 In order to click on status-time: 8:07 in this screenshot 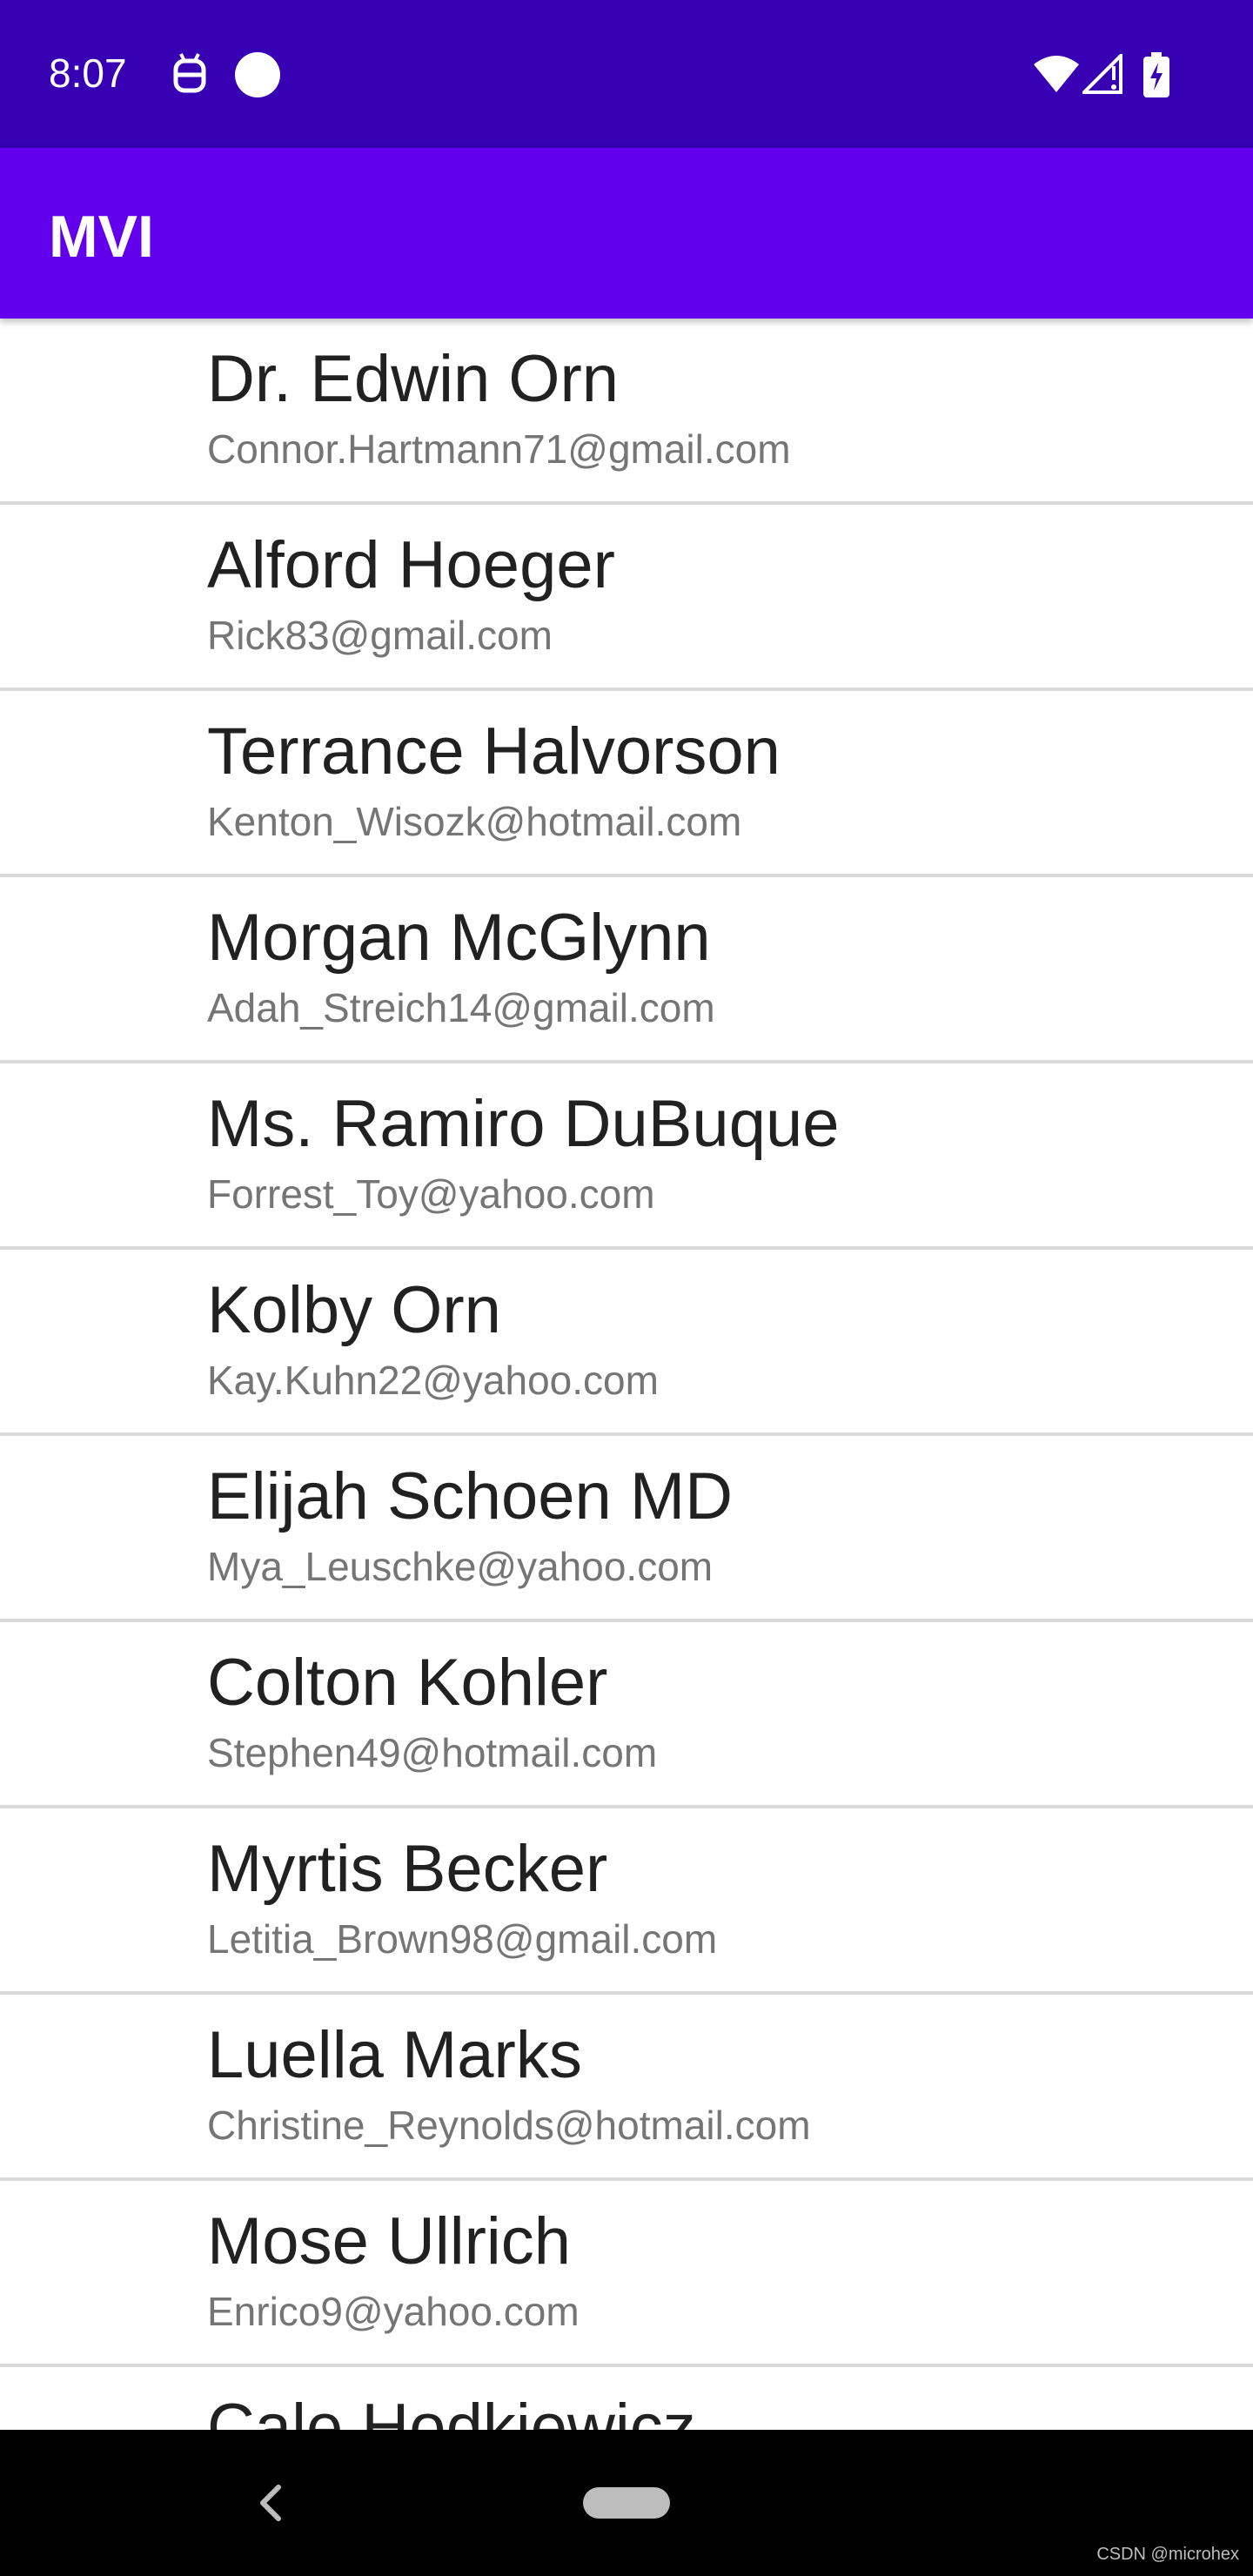, I will do `click(88, 73)`.